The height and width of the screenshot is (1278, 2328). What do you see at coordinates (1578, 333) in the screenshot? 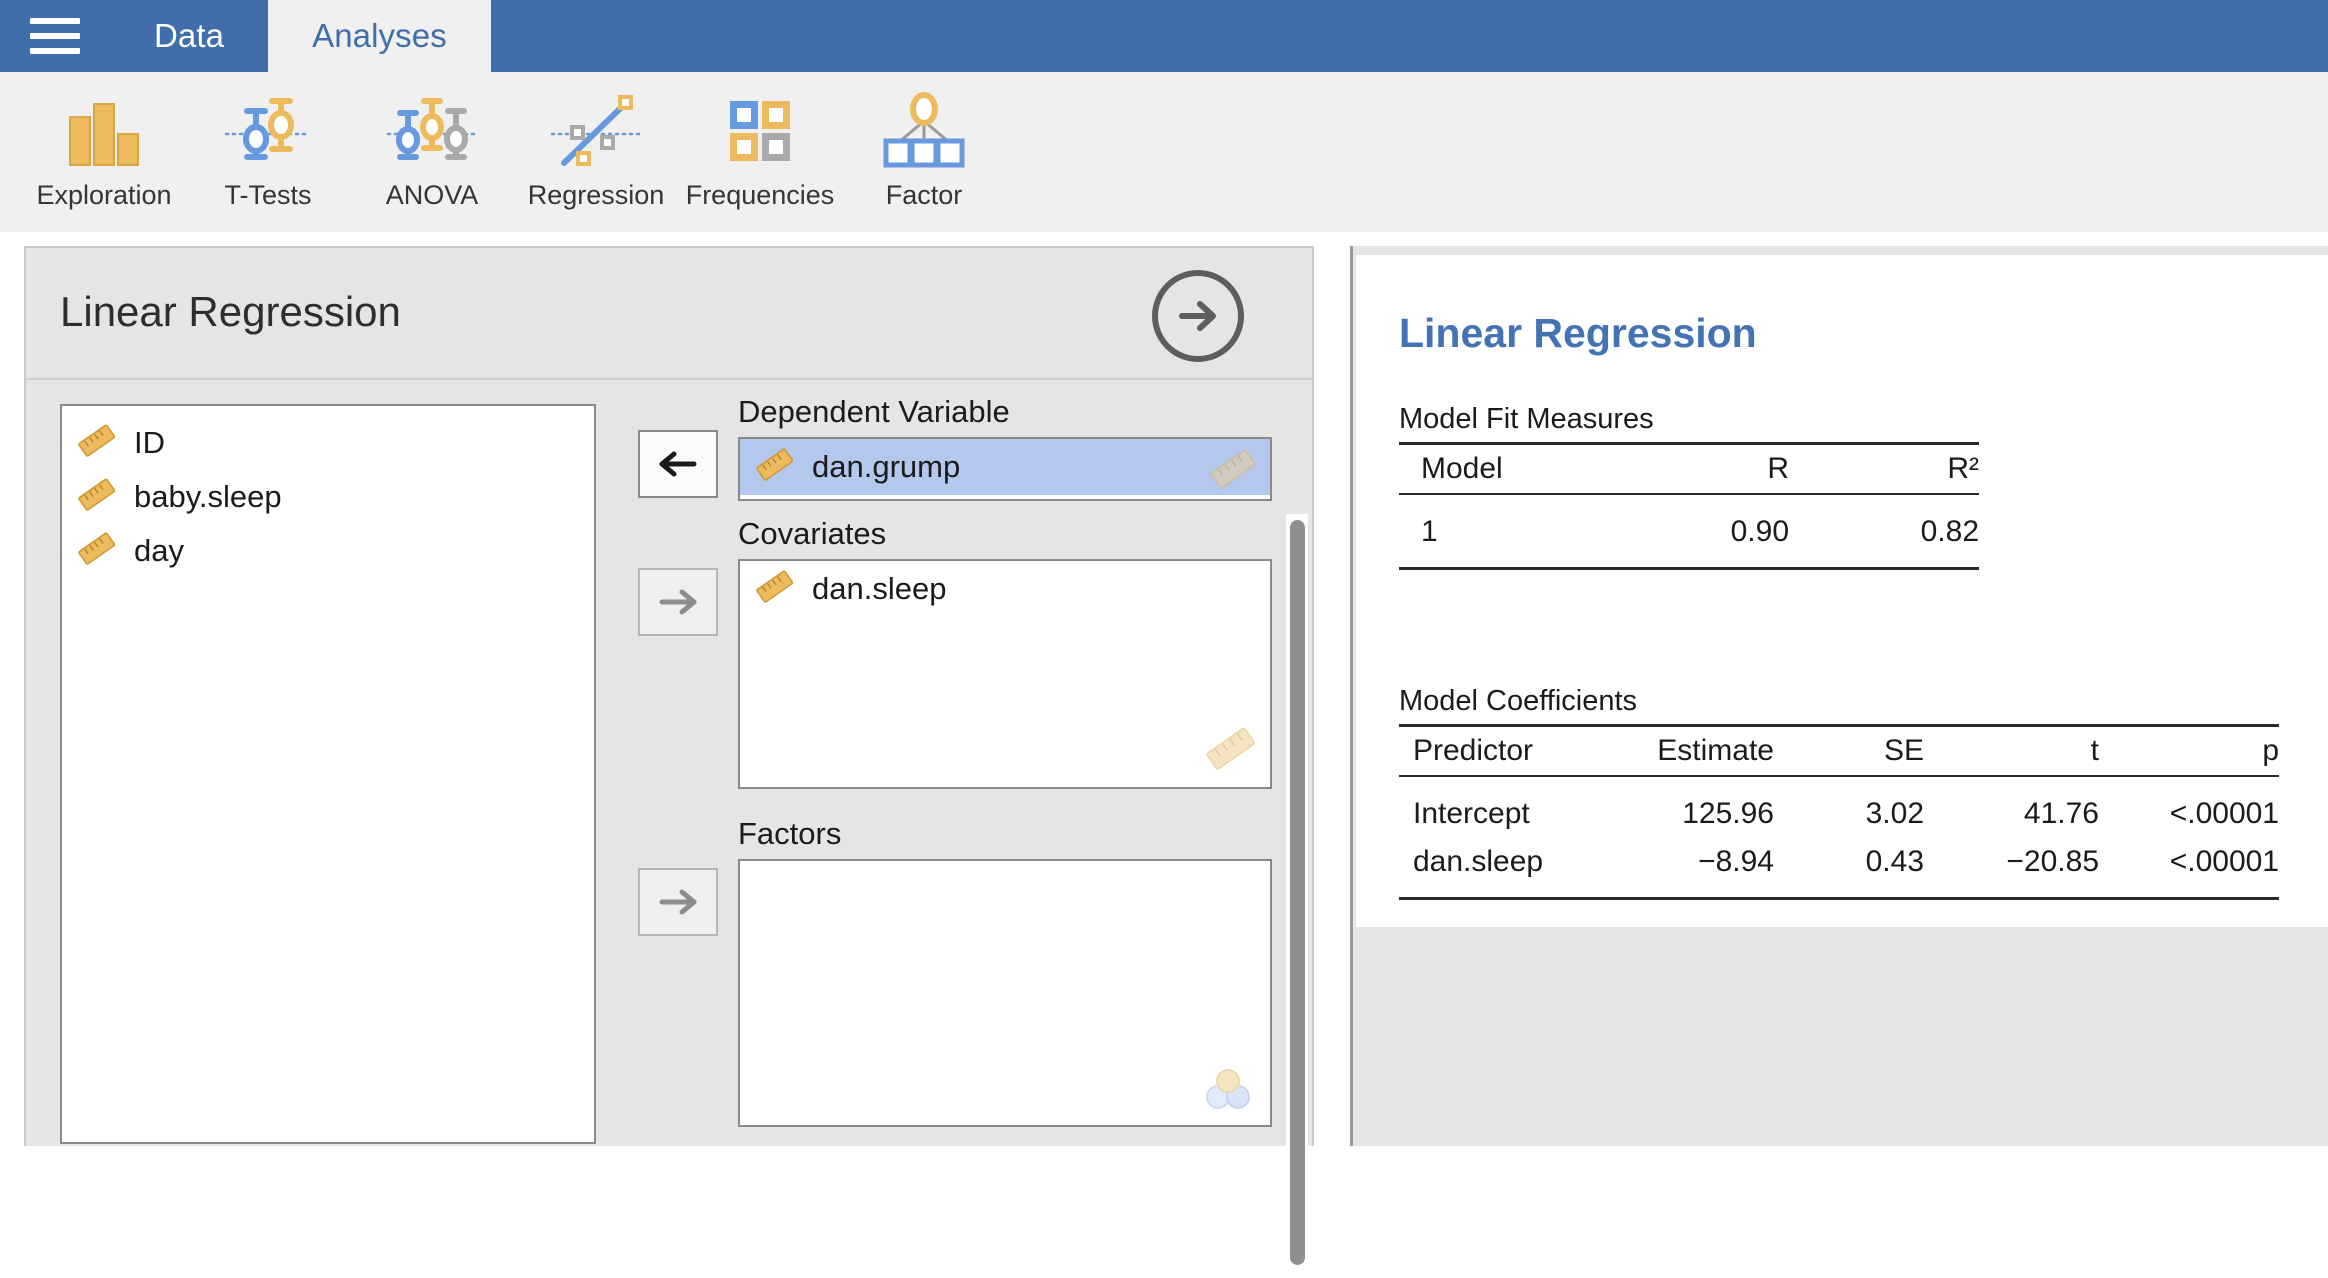
I see `results-title: Linear Regression` at bounding box center [1578, 333].